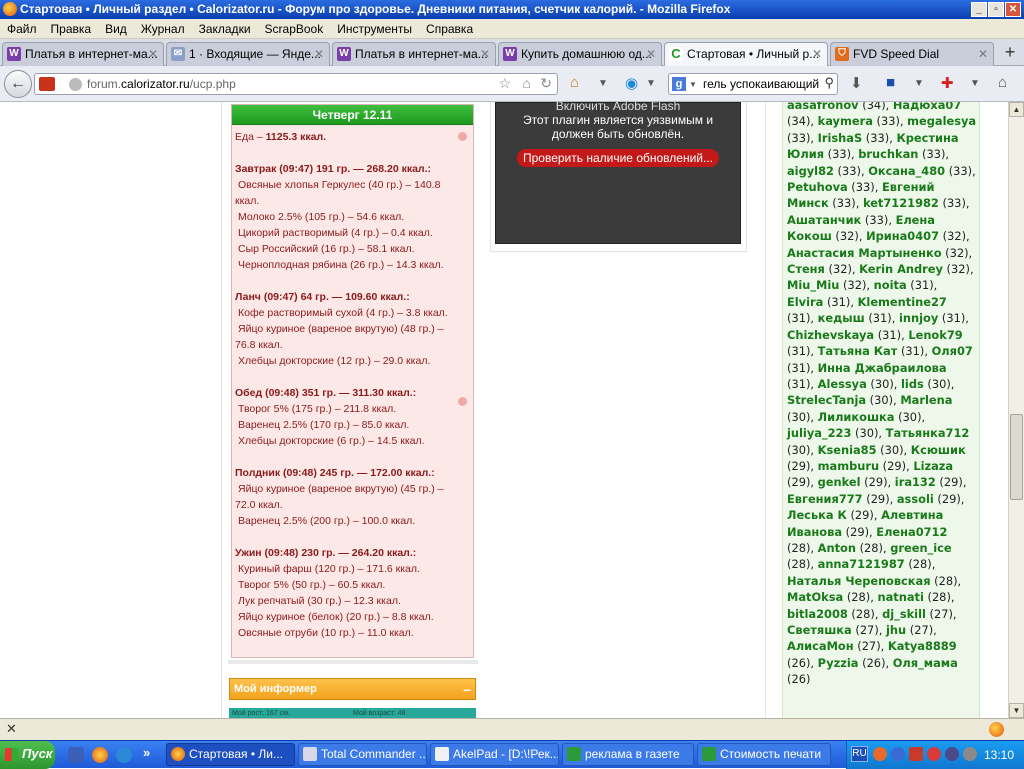 The height and width of the screenshot is (769, 1024). Describe the element at coordinates (825, 499) in the screenshot. I see `user-link: Евгения777` at that location.